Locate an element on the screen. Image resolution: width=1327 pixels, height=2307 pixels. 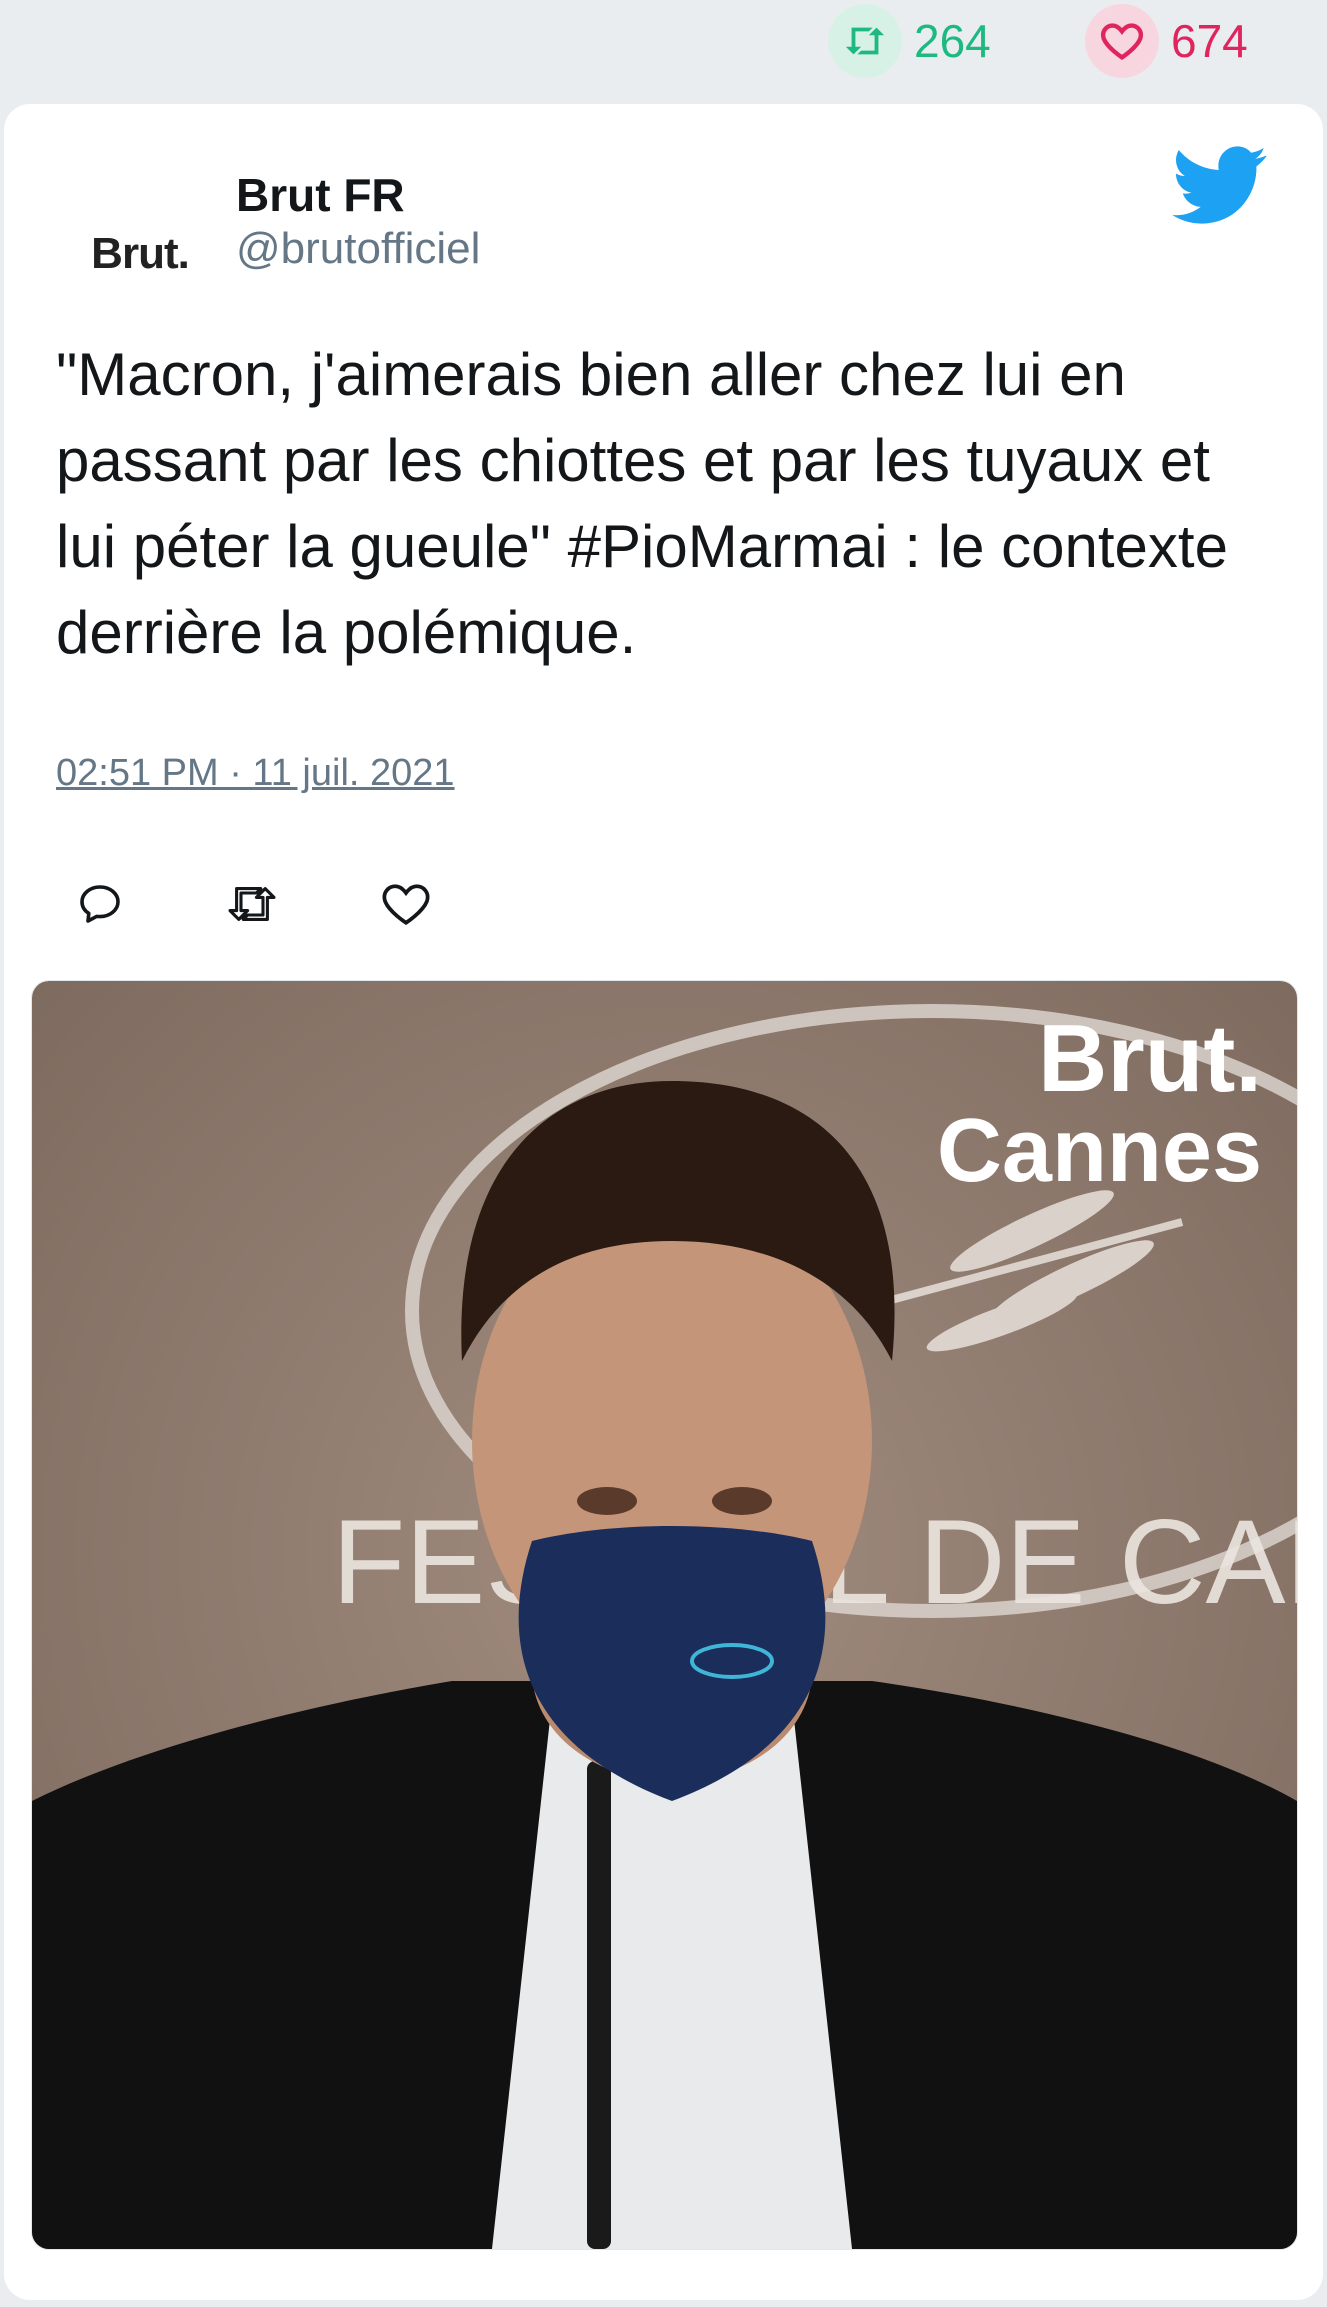
like-count: 674 is located at coordinates (1209, 41).